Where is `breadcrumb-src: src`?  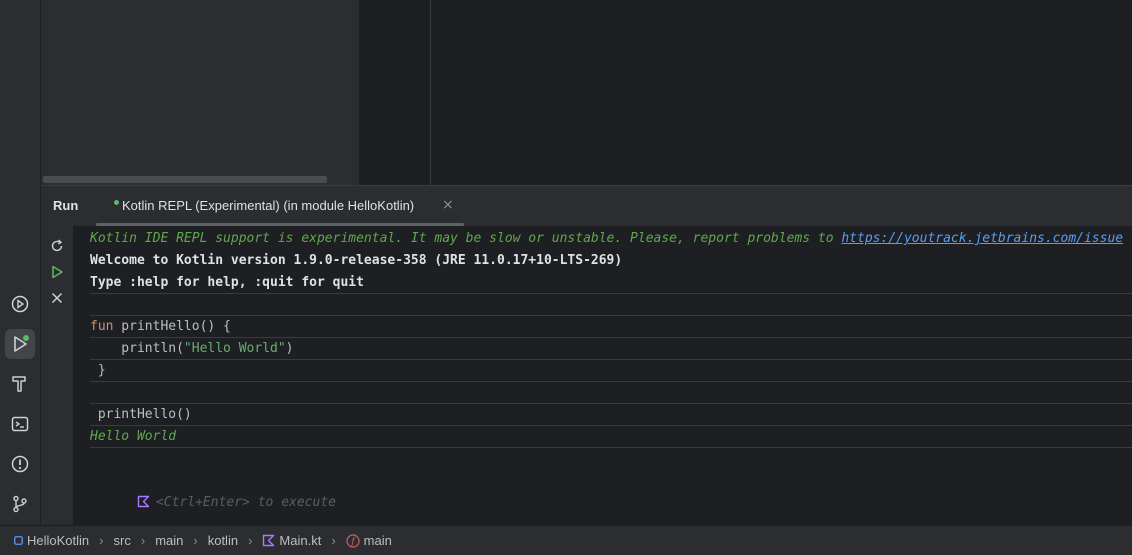 breadcrumb-src: src is located at coordinates (122, 540).